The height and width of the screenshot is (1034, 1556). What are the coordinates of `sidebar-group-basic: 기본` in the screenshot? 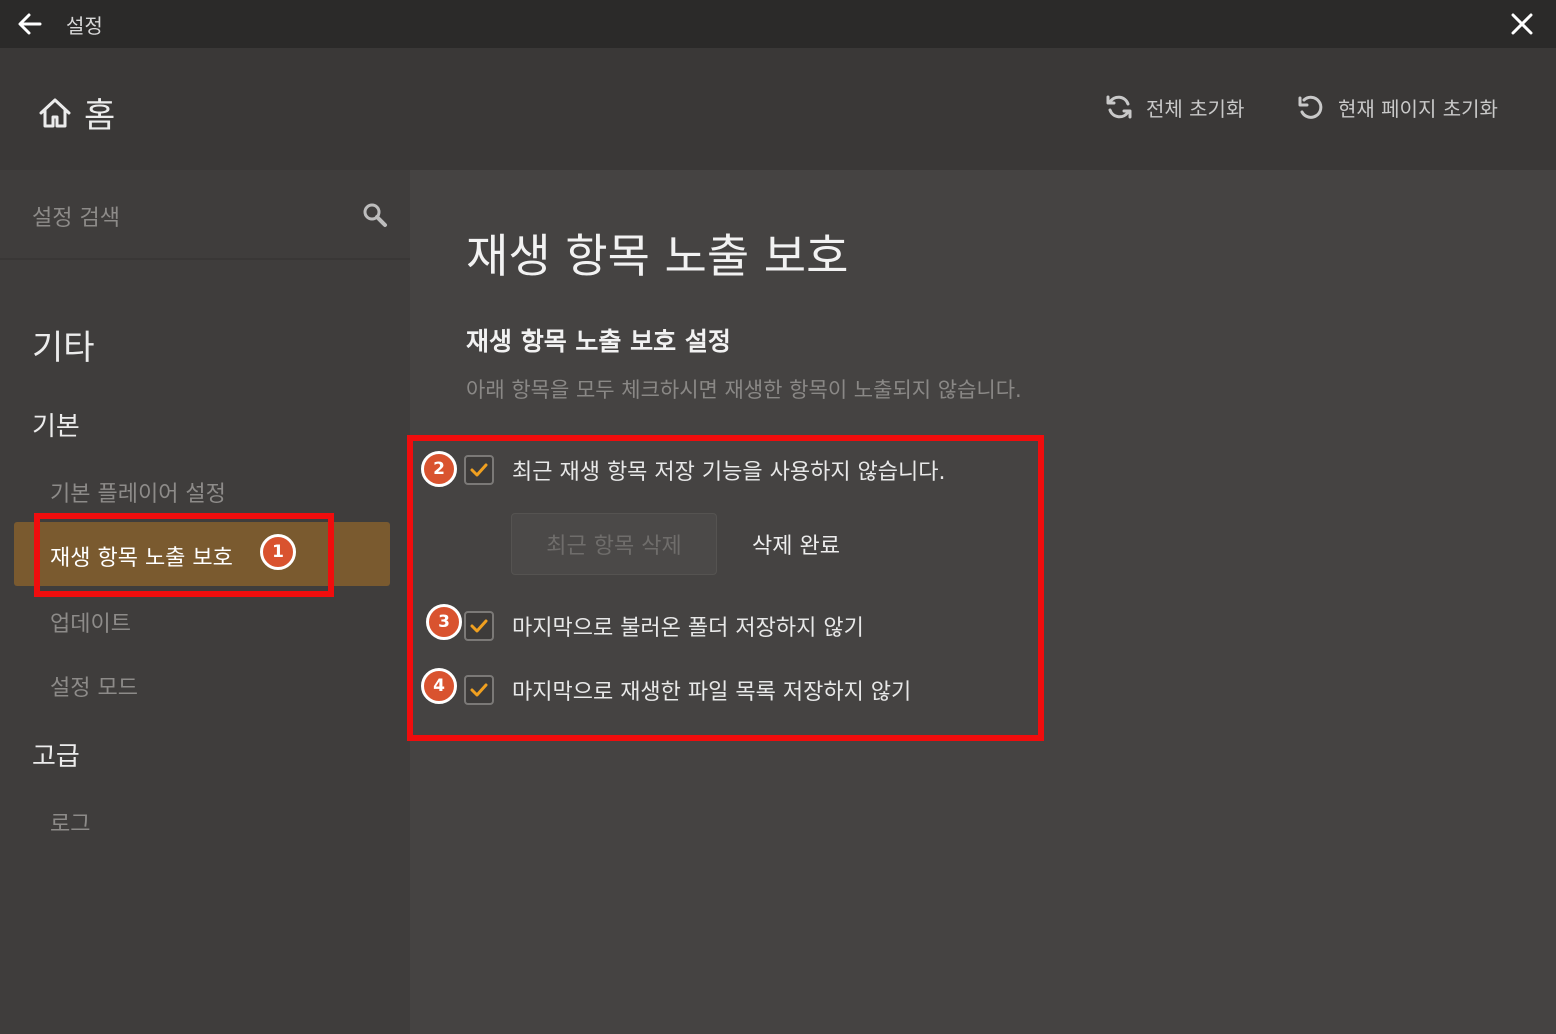 It's located at (56, 427).